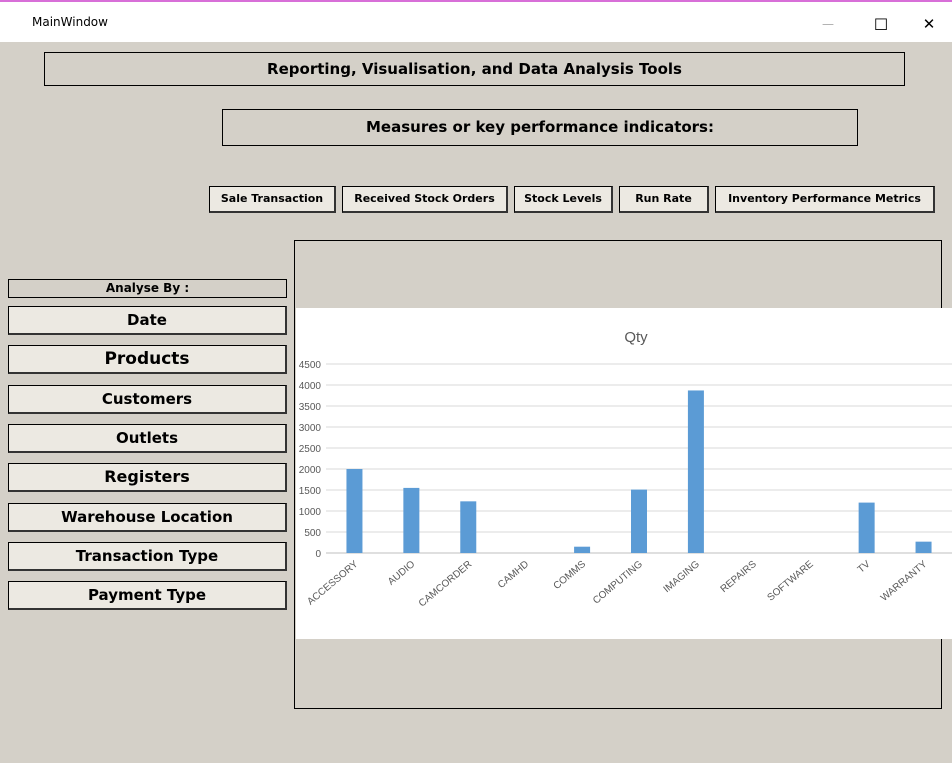 This screenshot has height=763, width=952. I want to click on x-tick-label: WARRANTY, so click(904, 581).